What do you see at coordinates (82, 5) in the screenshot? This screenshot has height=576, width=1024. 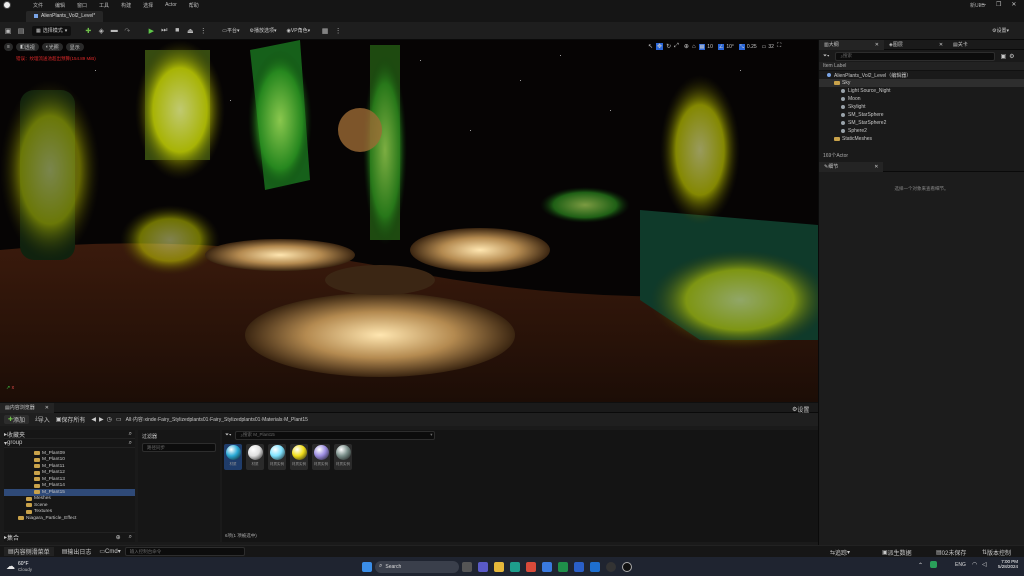 I see `menu-item: 窗口` at bounding box center [82, 5].